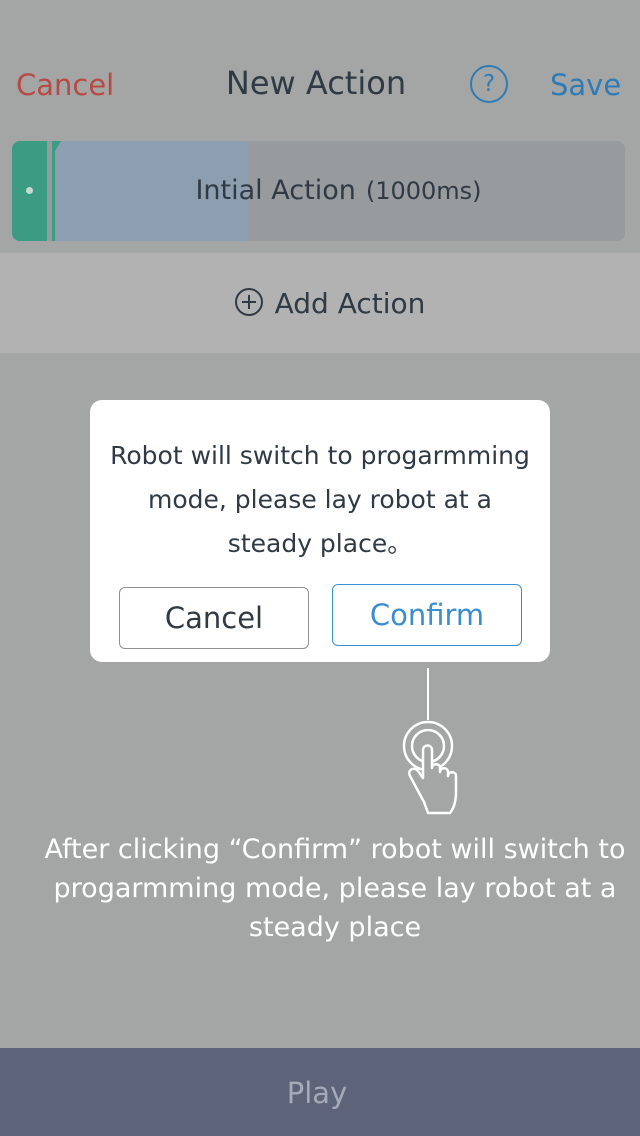 The width and height of the screenshot is (640, 1136). Describe the element at coordinates (585, 85) in the screenshot. I see `save-button: Save` at that location.